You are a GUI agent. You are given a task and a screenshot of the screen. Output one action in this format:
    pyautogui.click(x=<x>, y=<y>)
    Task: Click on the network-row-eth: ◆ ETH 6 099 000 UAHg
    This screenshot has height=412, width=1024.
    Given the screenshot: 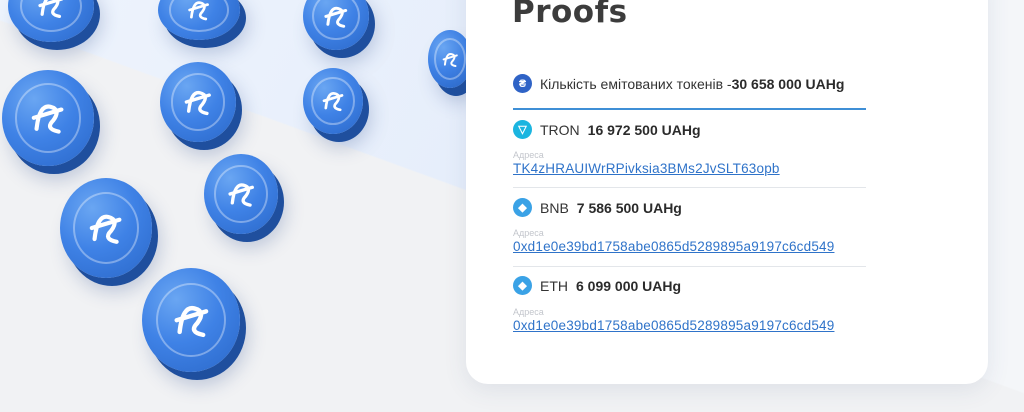 What is the action you would take?
    pyautogui.click(x=597, y=285)
    